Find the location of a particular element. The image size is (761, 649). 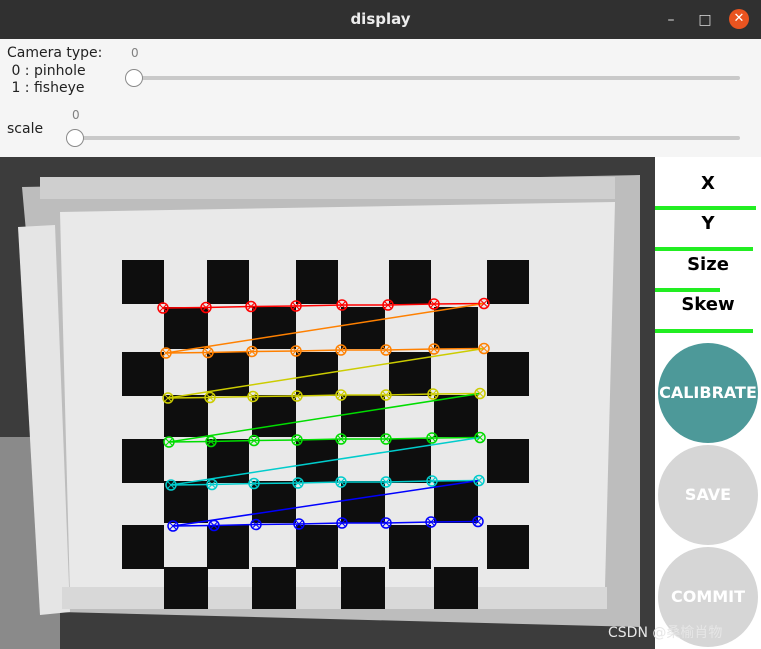

scale-value: 0 is located at coordinates (76, 115).